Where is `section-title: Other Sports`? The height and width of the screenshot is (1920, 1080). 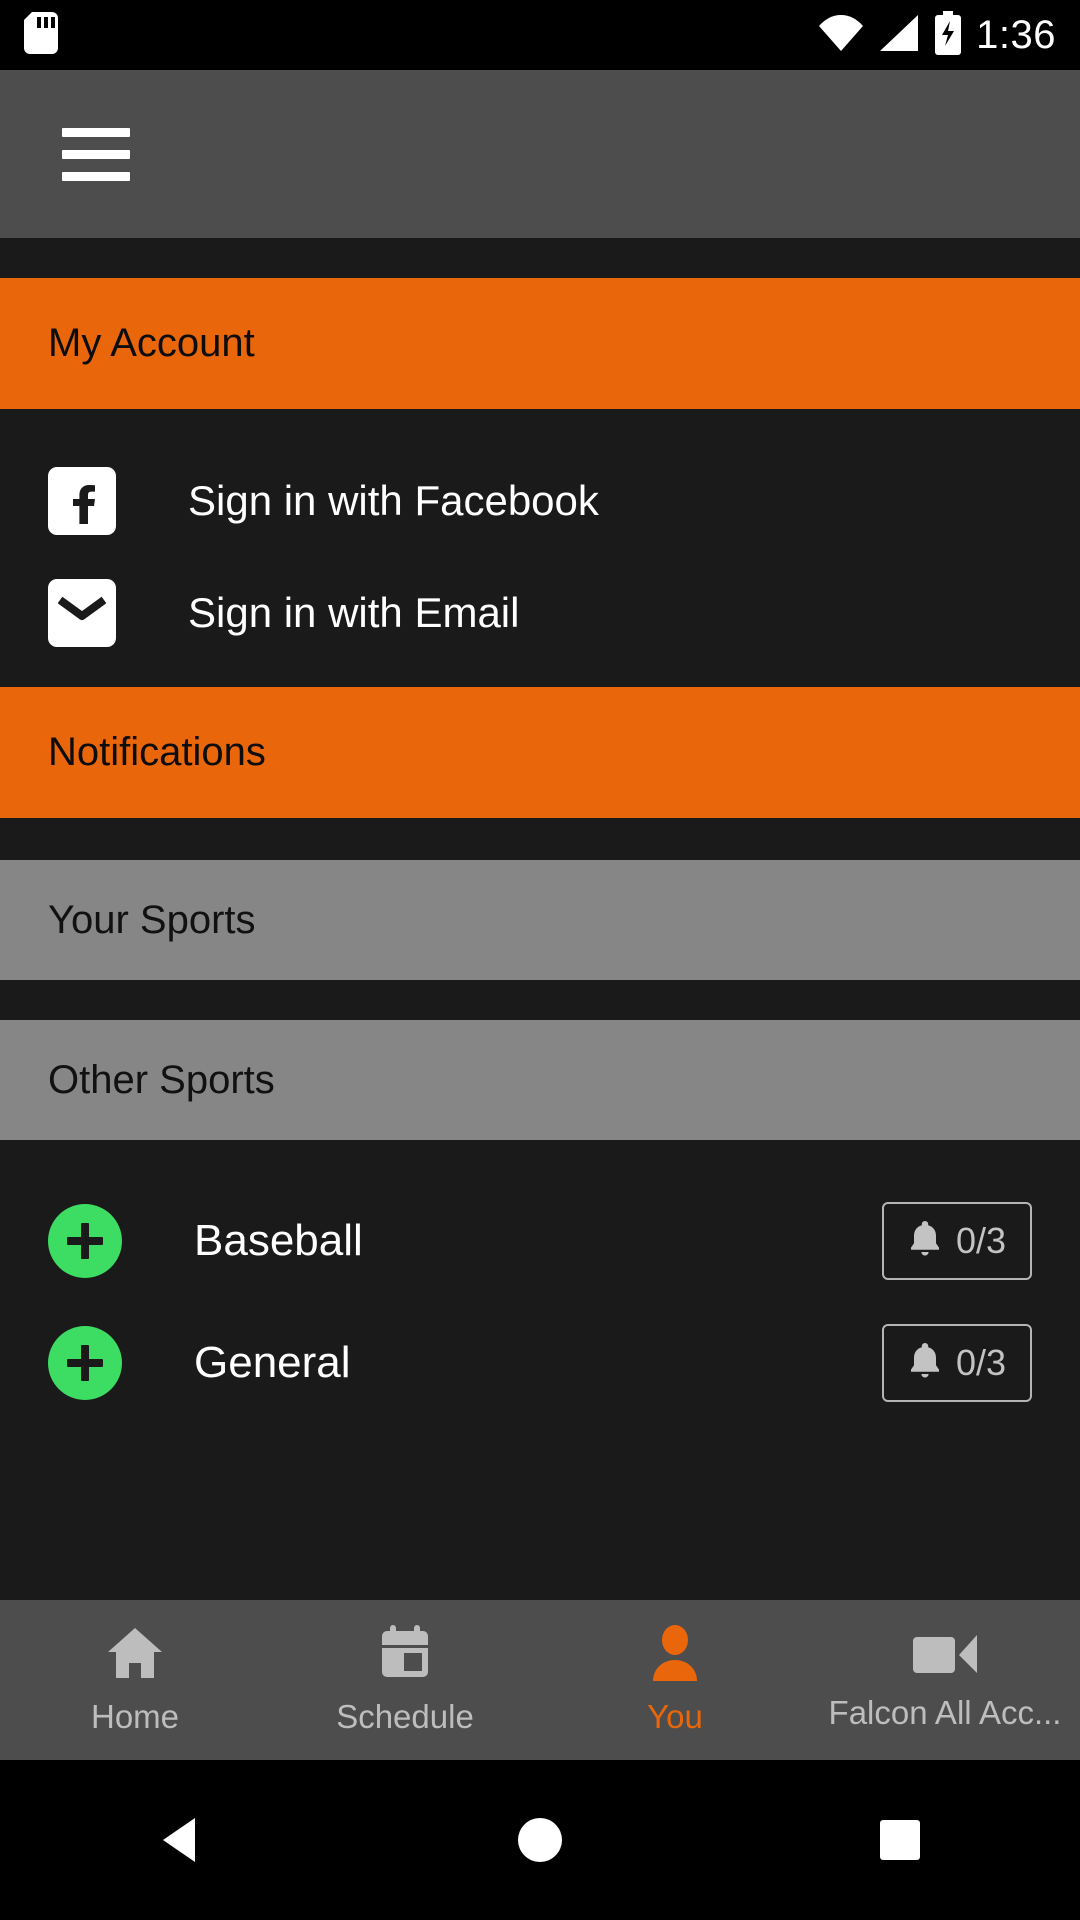 section-title: Other Sports is located at coordinates (161, 1079).